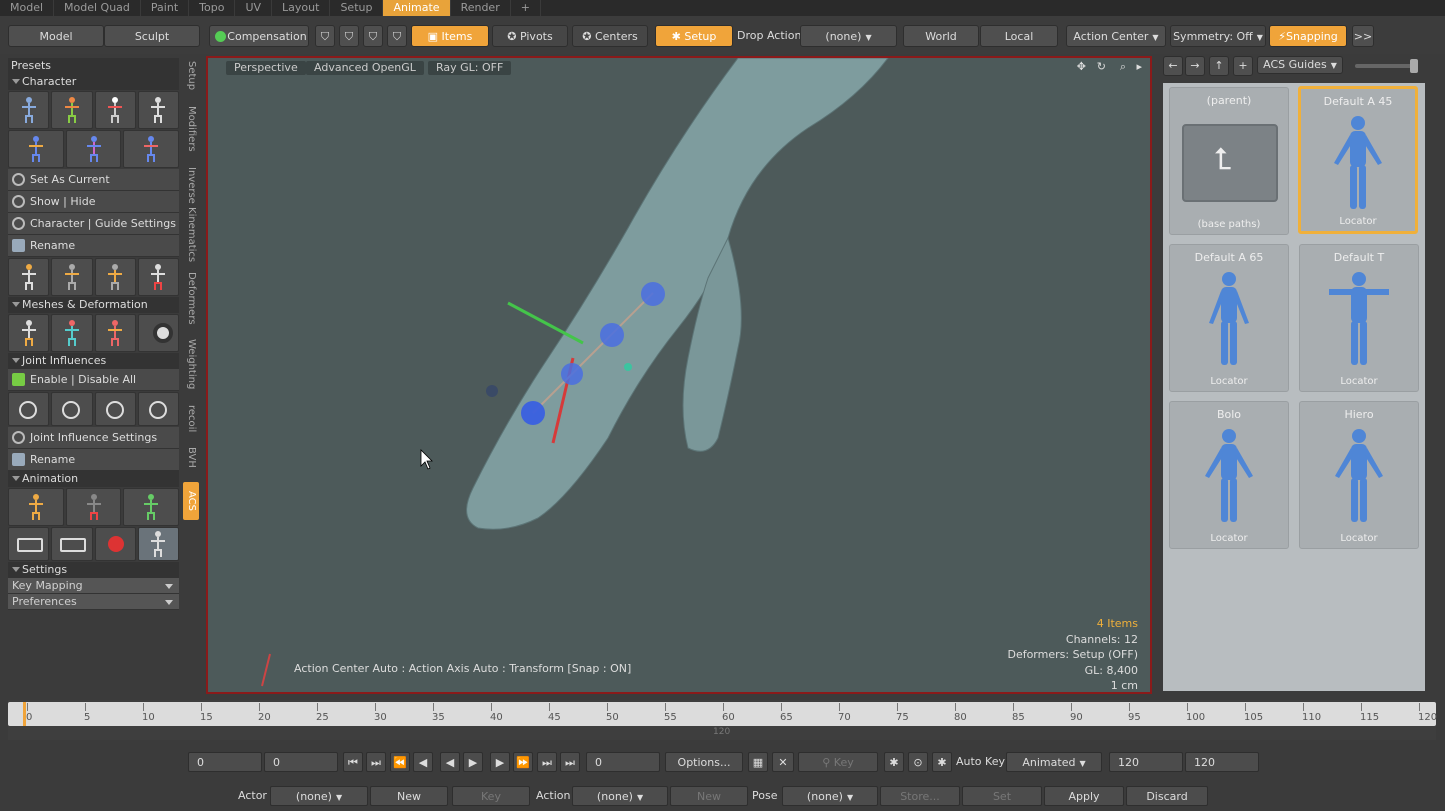  What do you see at coordinates (1300, 65) in the screenshot?
I see `guides-dropdown: ACS Guides ▼` at bounding box center [1300, 65].